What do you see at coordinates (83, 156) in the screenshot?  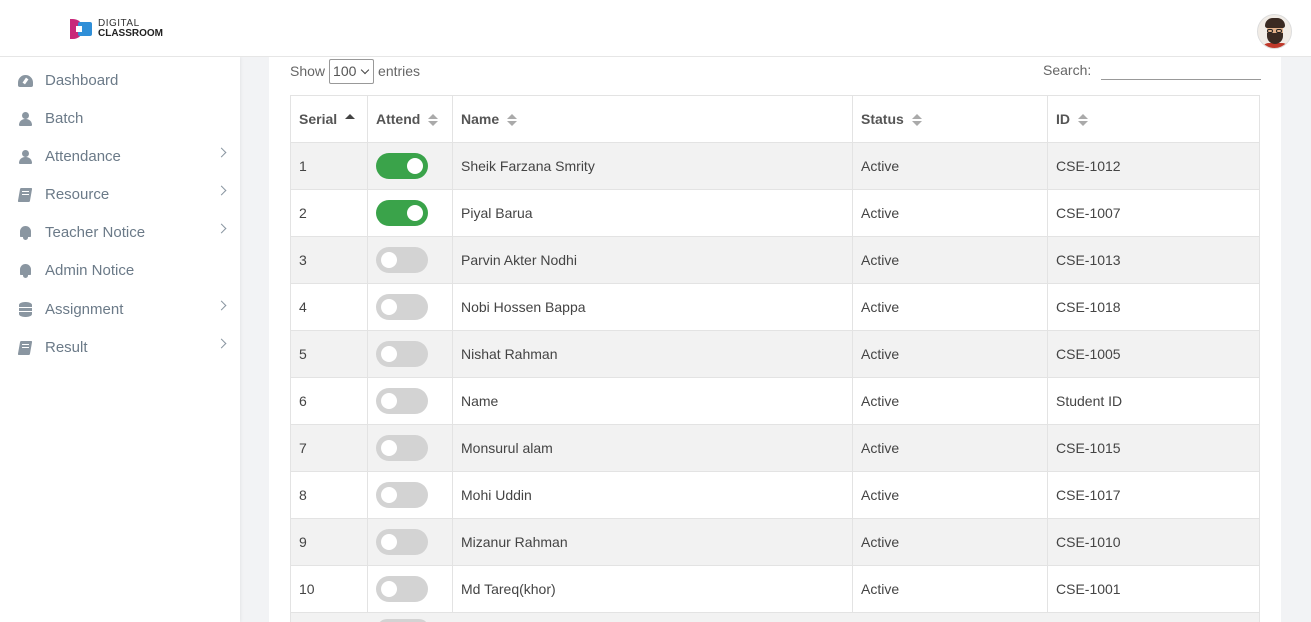 I see `sidebar-item-label: Attendance` at bounding box center [83, 156].